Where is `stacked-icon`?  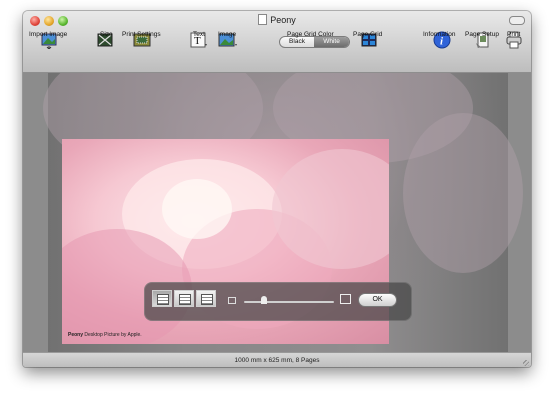 stacked-icon is located at coordinates (207, 299).